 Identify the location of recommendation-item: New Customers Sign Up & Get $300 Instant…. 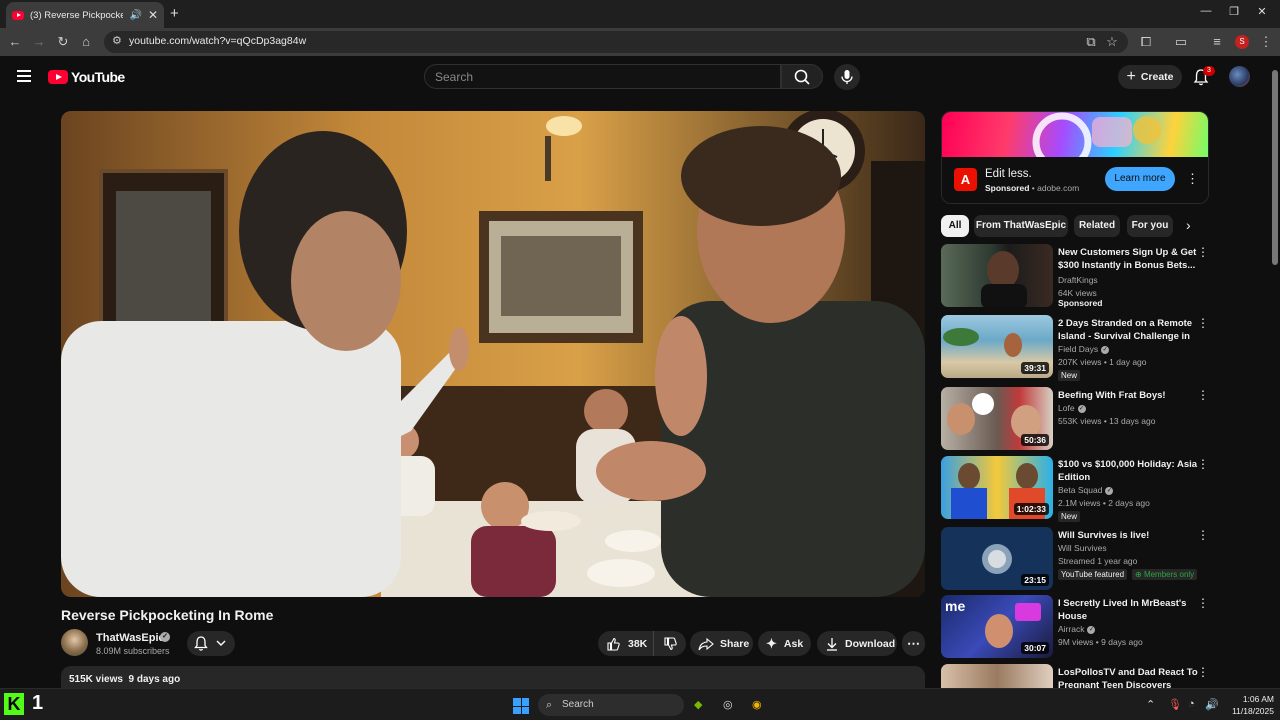
(1076, 276).